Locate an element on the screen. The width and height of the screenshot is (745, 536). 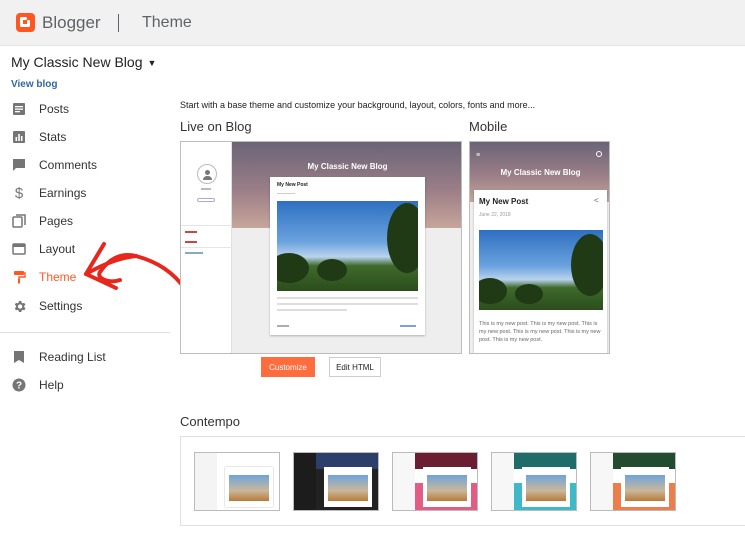
live-on-blog-label: Live on Blog is located at coordinates (216, 126).